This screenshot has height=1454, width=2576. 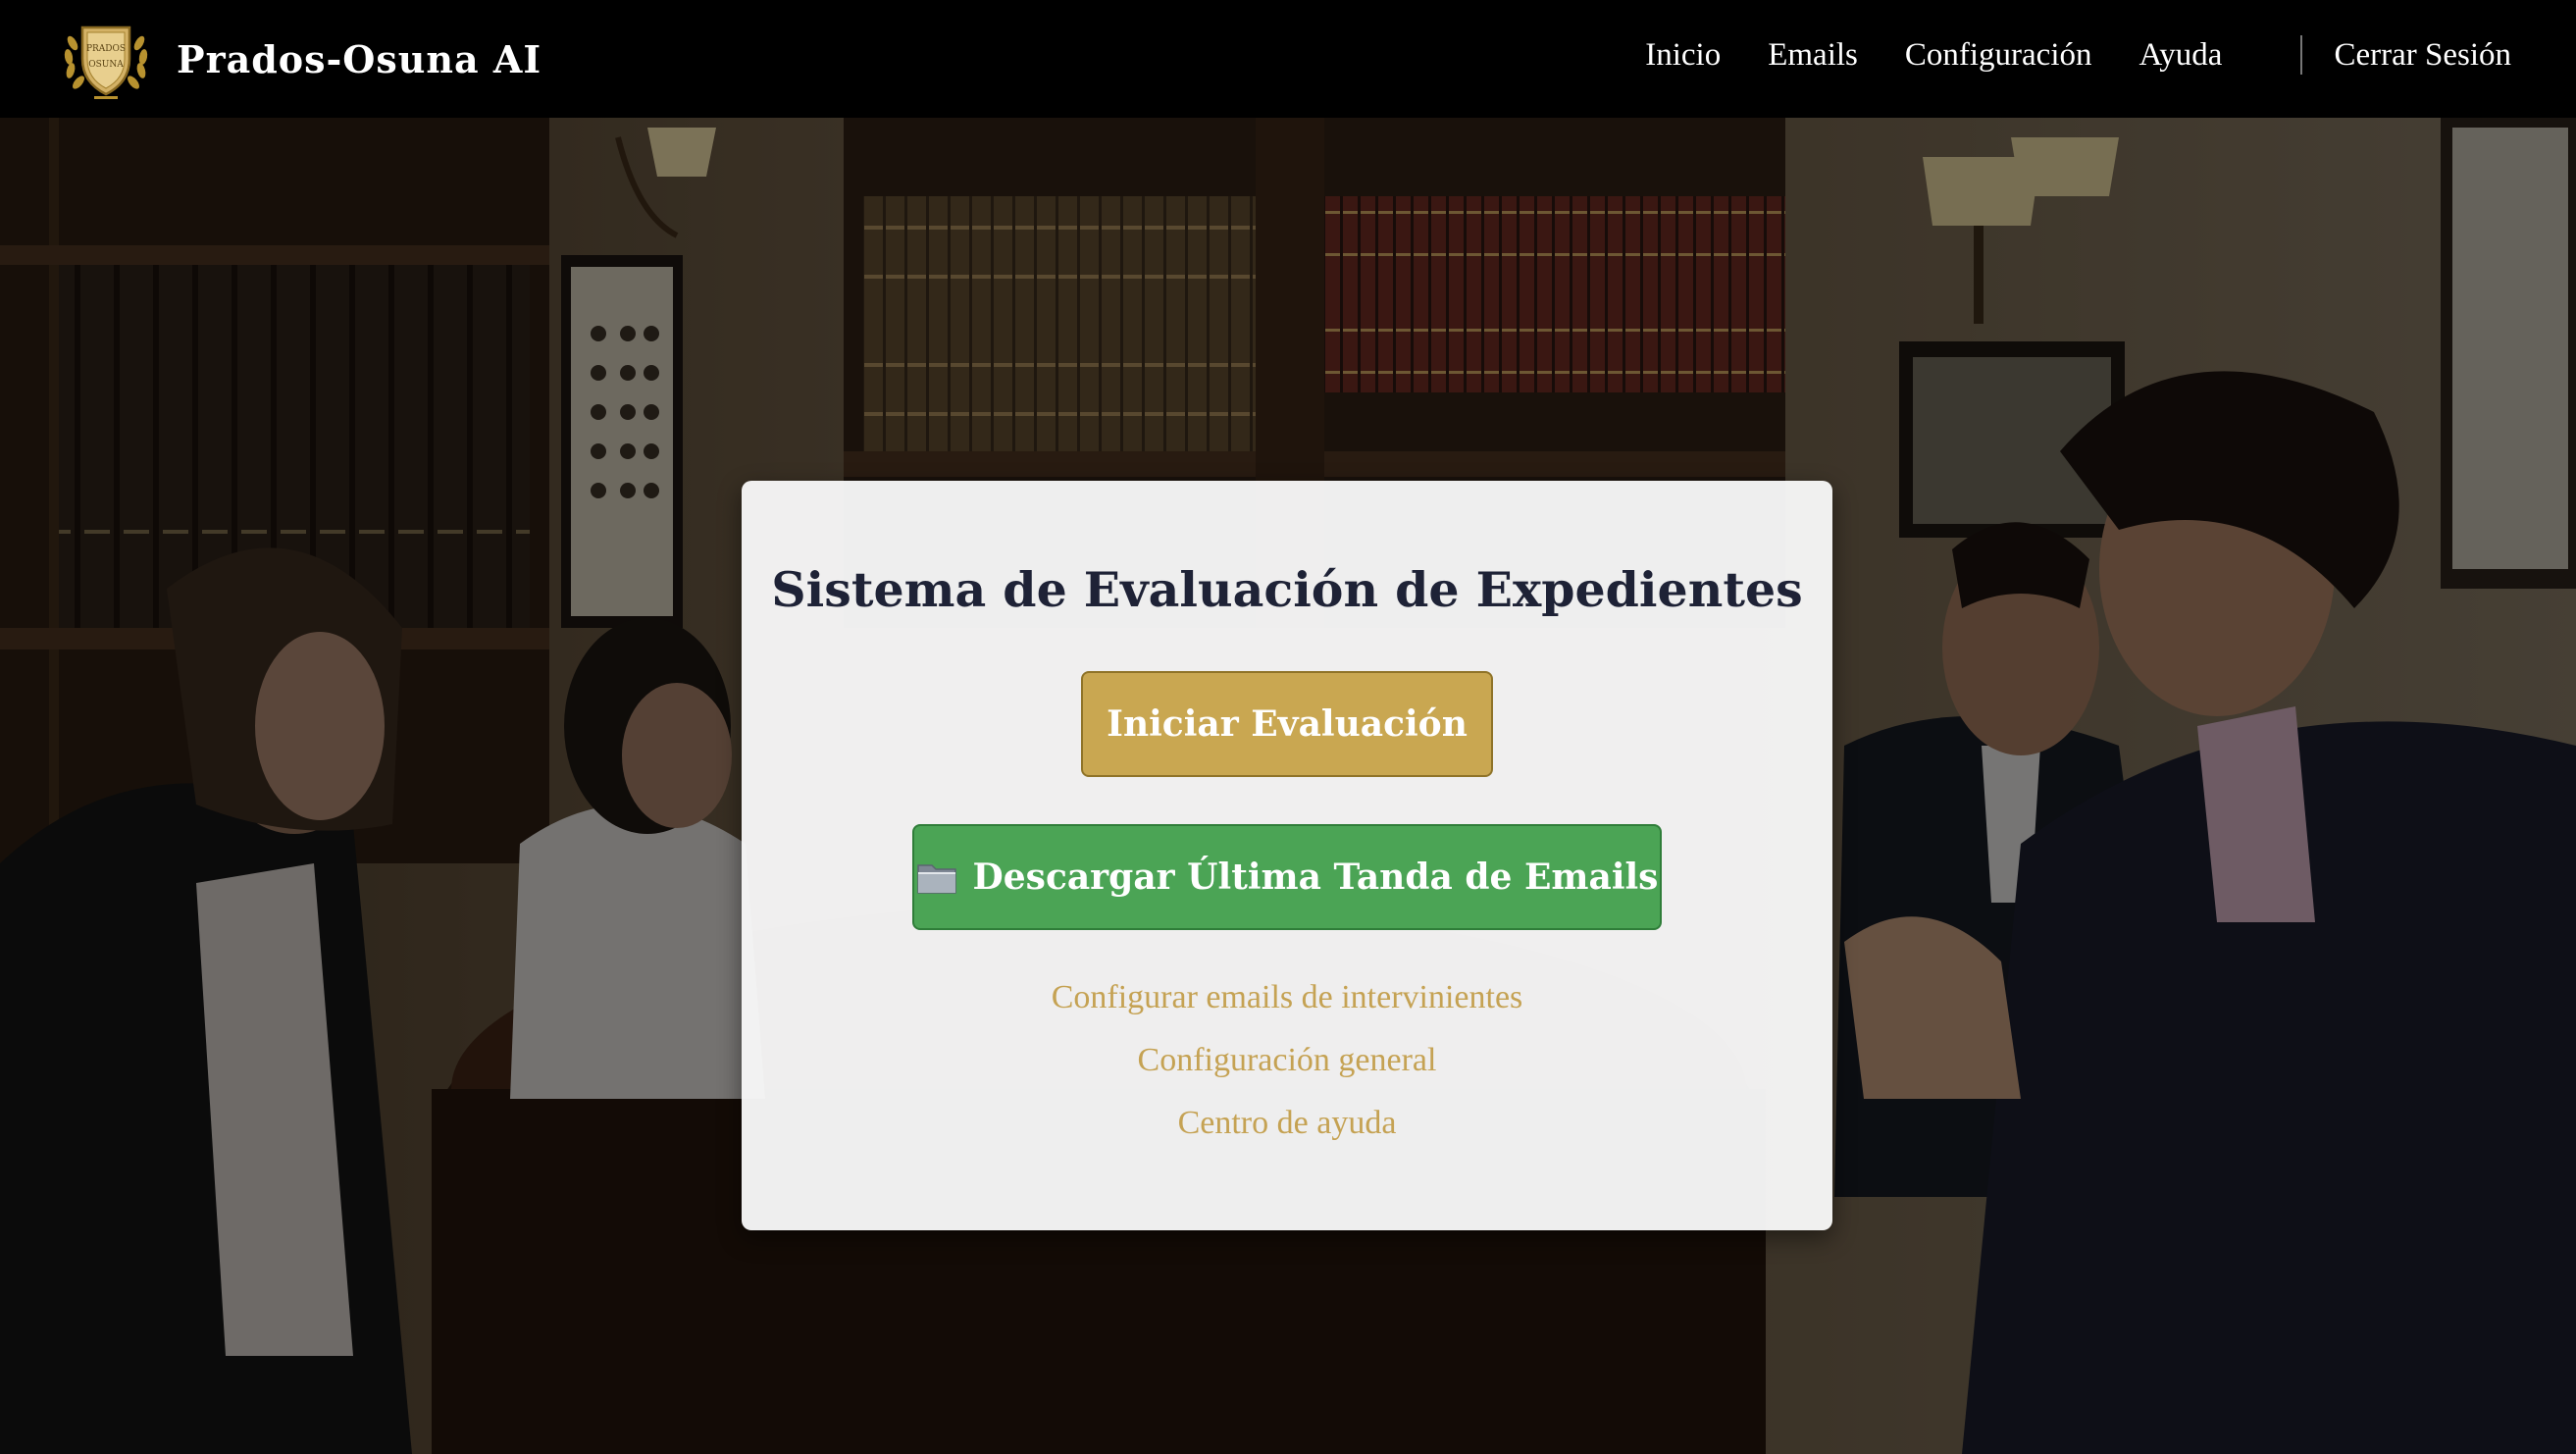 I want to click on general-settings-link: Configuración general, so click(x=1287, y=1061).